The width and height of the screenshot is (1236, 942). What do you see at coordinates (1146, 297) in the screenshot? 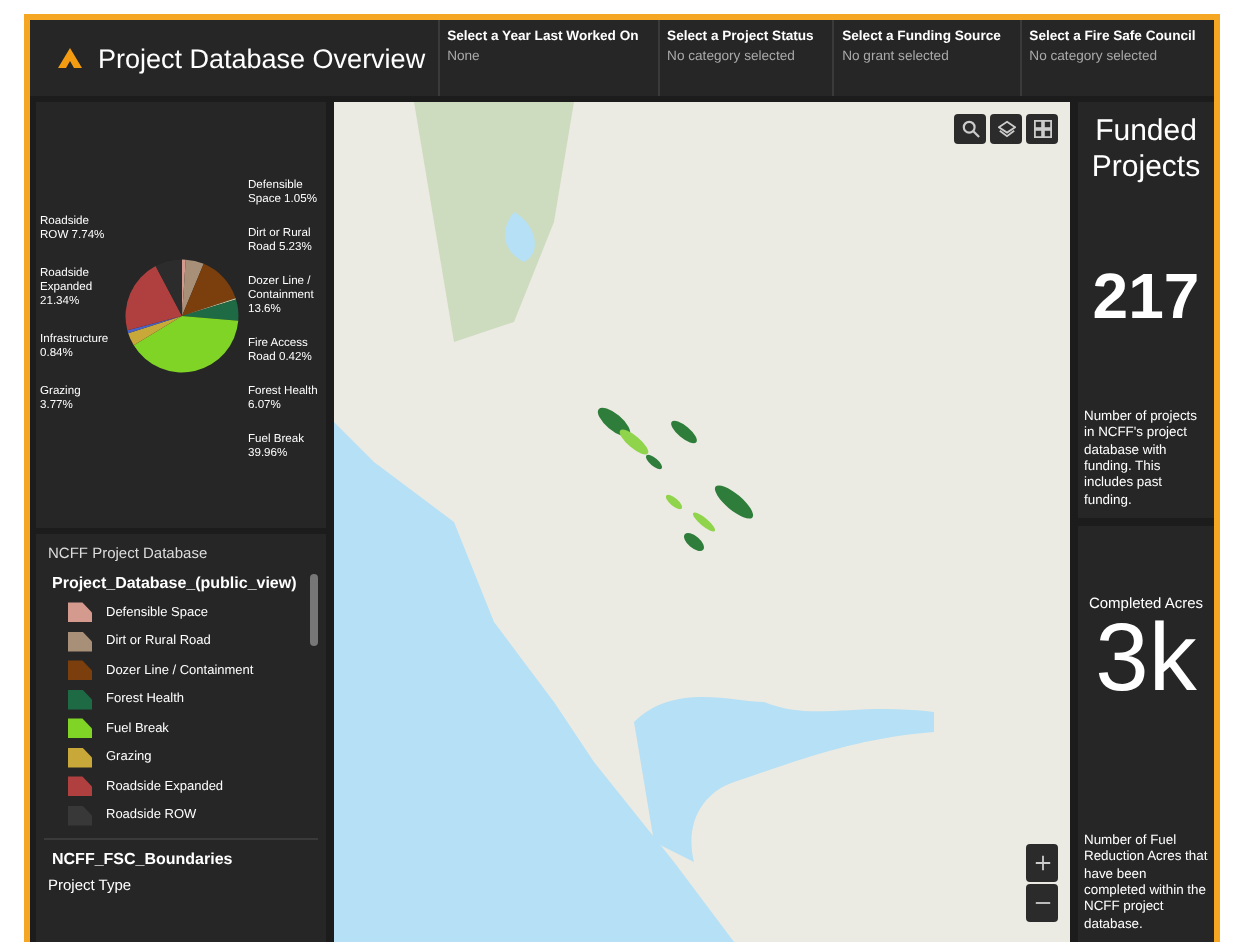
I see `stat-value: 217` at bounding box center [1146, 297].